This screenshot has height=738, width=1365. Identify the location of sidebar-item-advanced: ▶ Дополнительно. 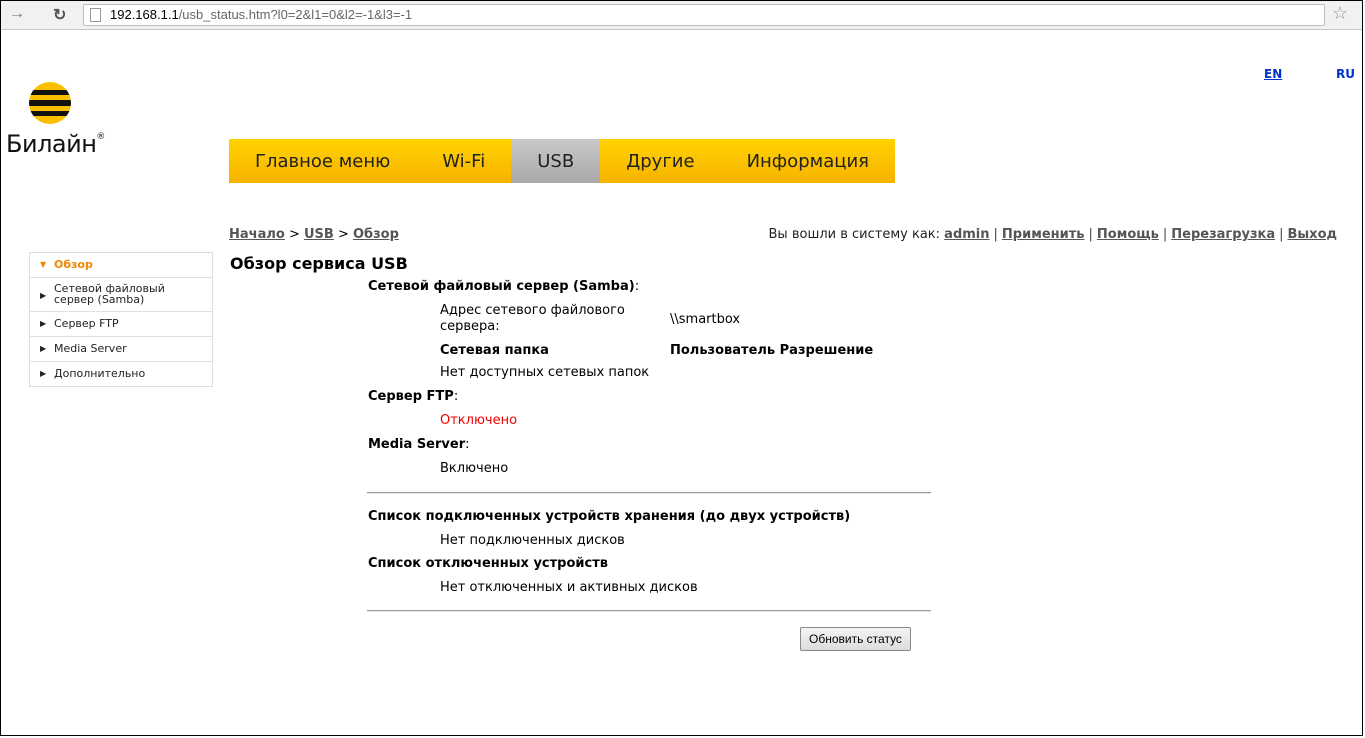
(121, 373).